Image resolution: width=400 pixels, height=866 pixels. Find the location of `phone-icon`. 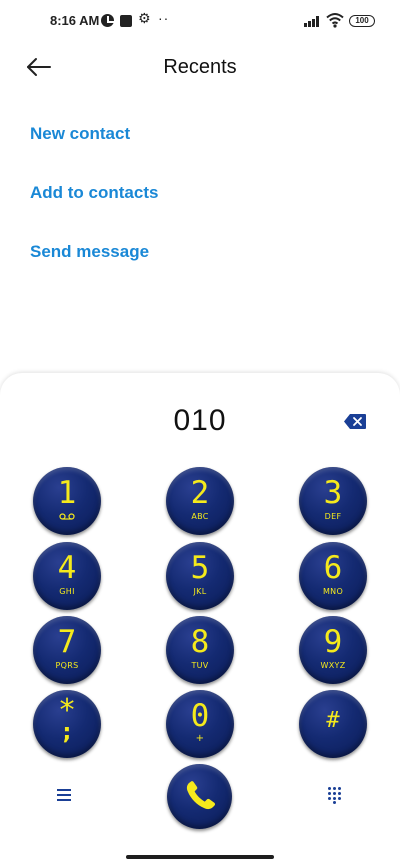

phone-icon is located at coordinates (201, 795).